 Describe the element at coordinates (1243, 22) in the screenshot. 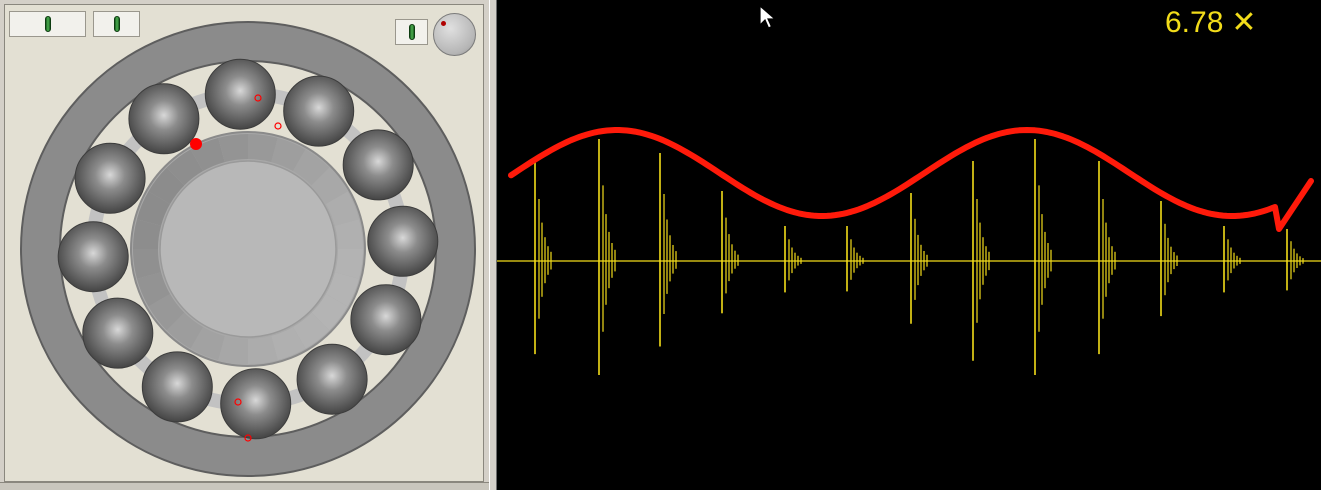

I see `close-icon: ✕` at that location.